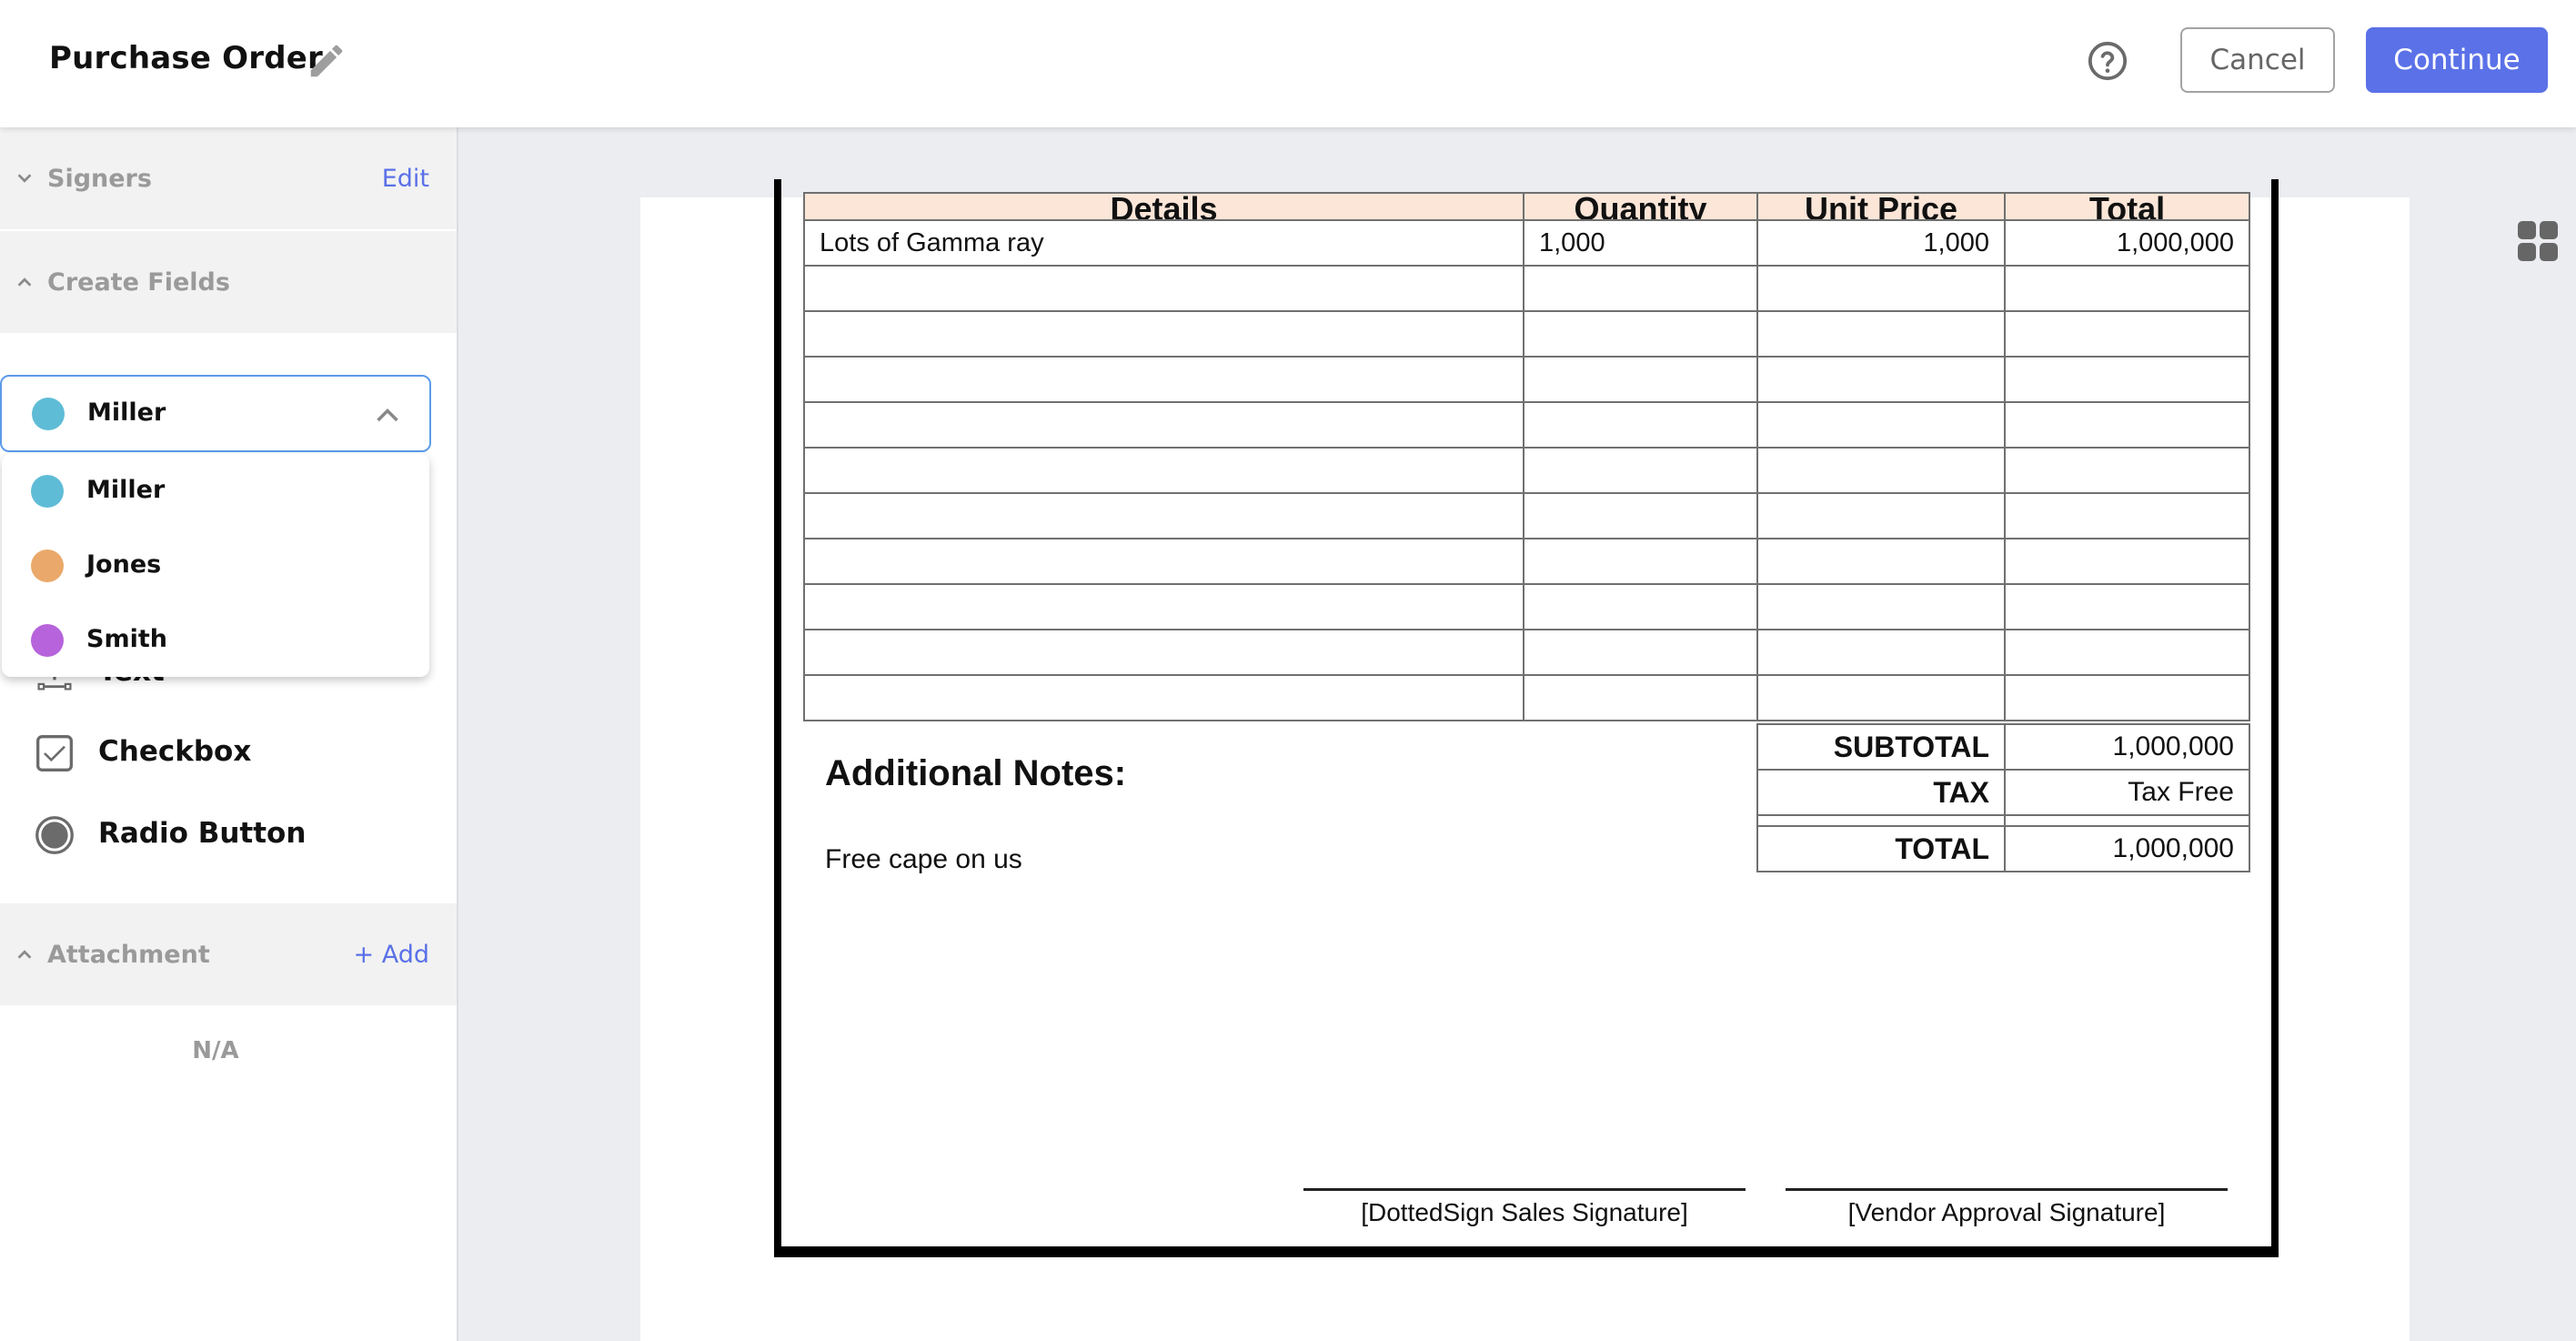  Describe the element at coordinates (138, 282) in the screenshot. I see `create-fields-label: Create Fields` at that location.